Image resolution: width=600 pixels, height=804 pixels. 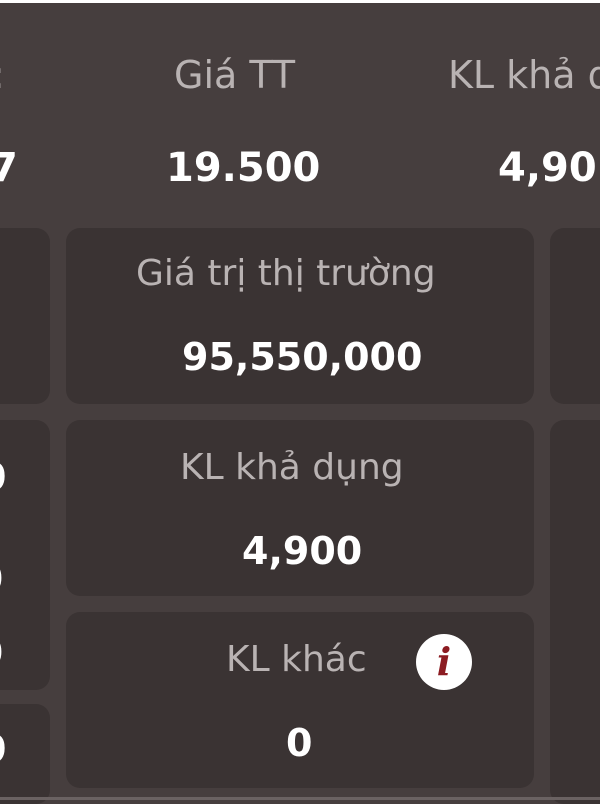 What do you see at coordinates (235, 75) in the screenshot?
I see `market-price-label: Giá TT` at bounding box center [235, 75].